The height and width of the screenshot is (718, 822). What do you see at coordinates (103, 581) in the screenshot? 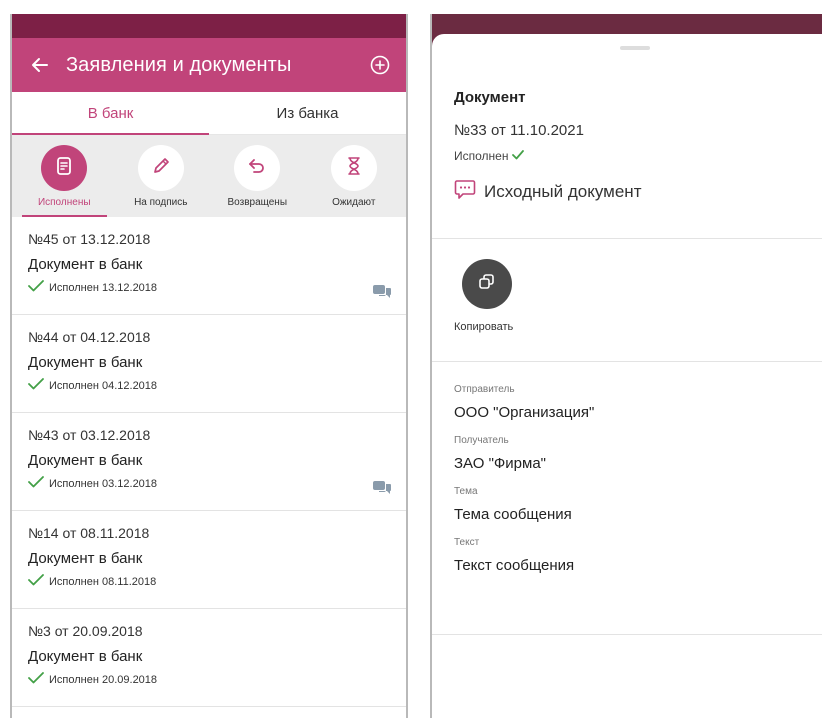
I see `document-status: Исполнен 08.11.2018` at bounding box center [103, 581].